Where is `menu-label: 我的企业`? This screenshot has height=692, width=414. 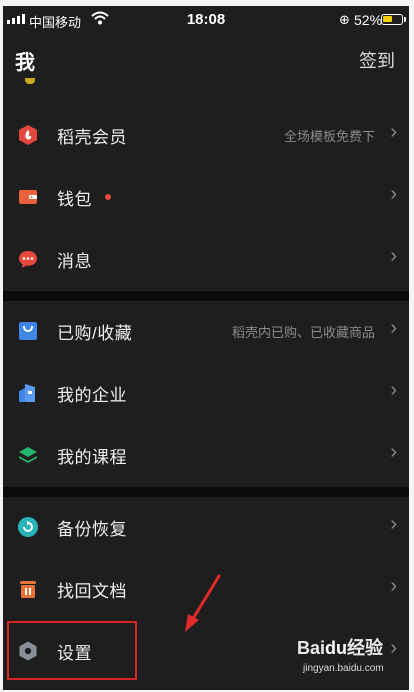 menu-label: 我的企业 is located at coordinates (92, 395).